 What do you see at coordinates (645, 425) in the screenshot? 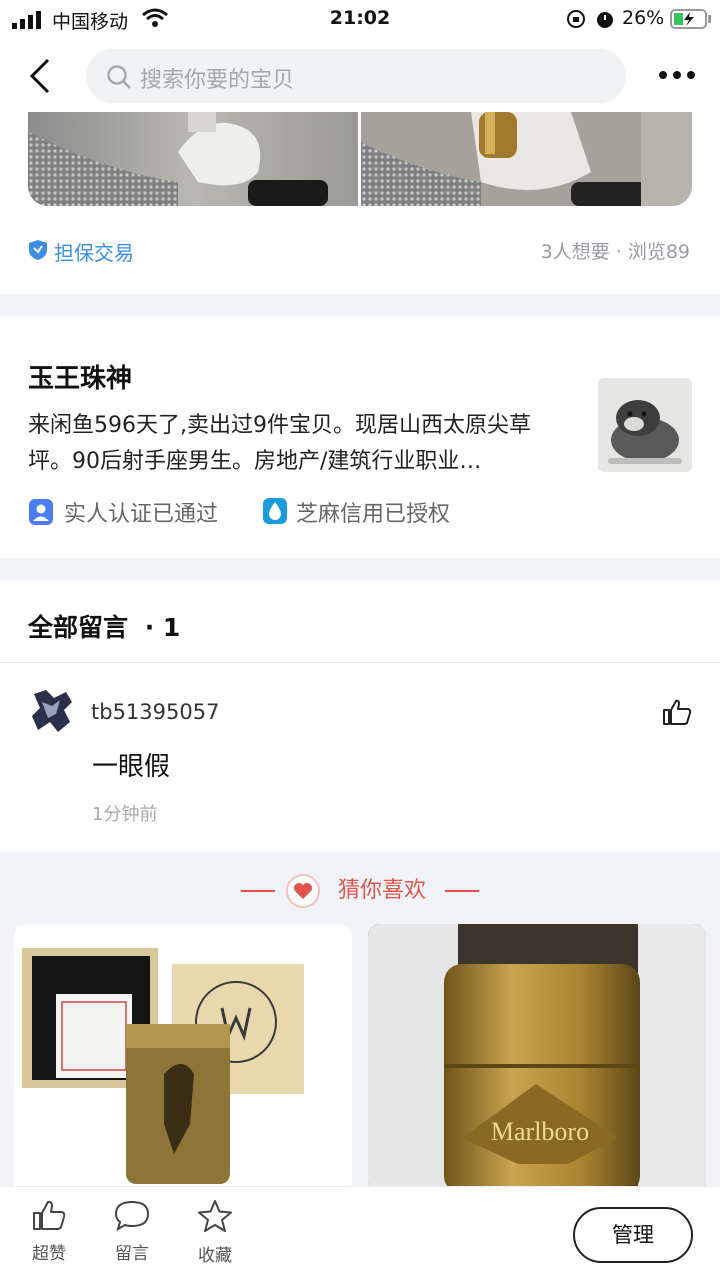
I see `seller-avatar` at bounding box center [645, 425].